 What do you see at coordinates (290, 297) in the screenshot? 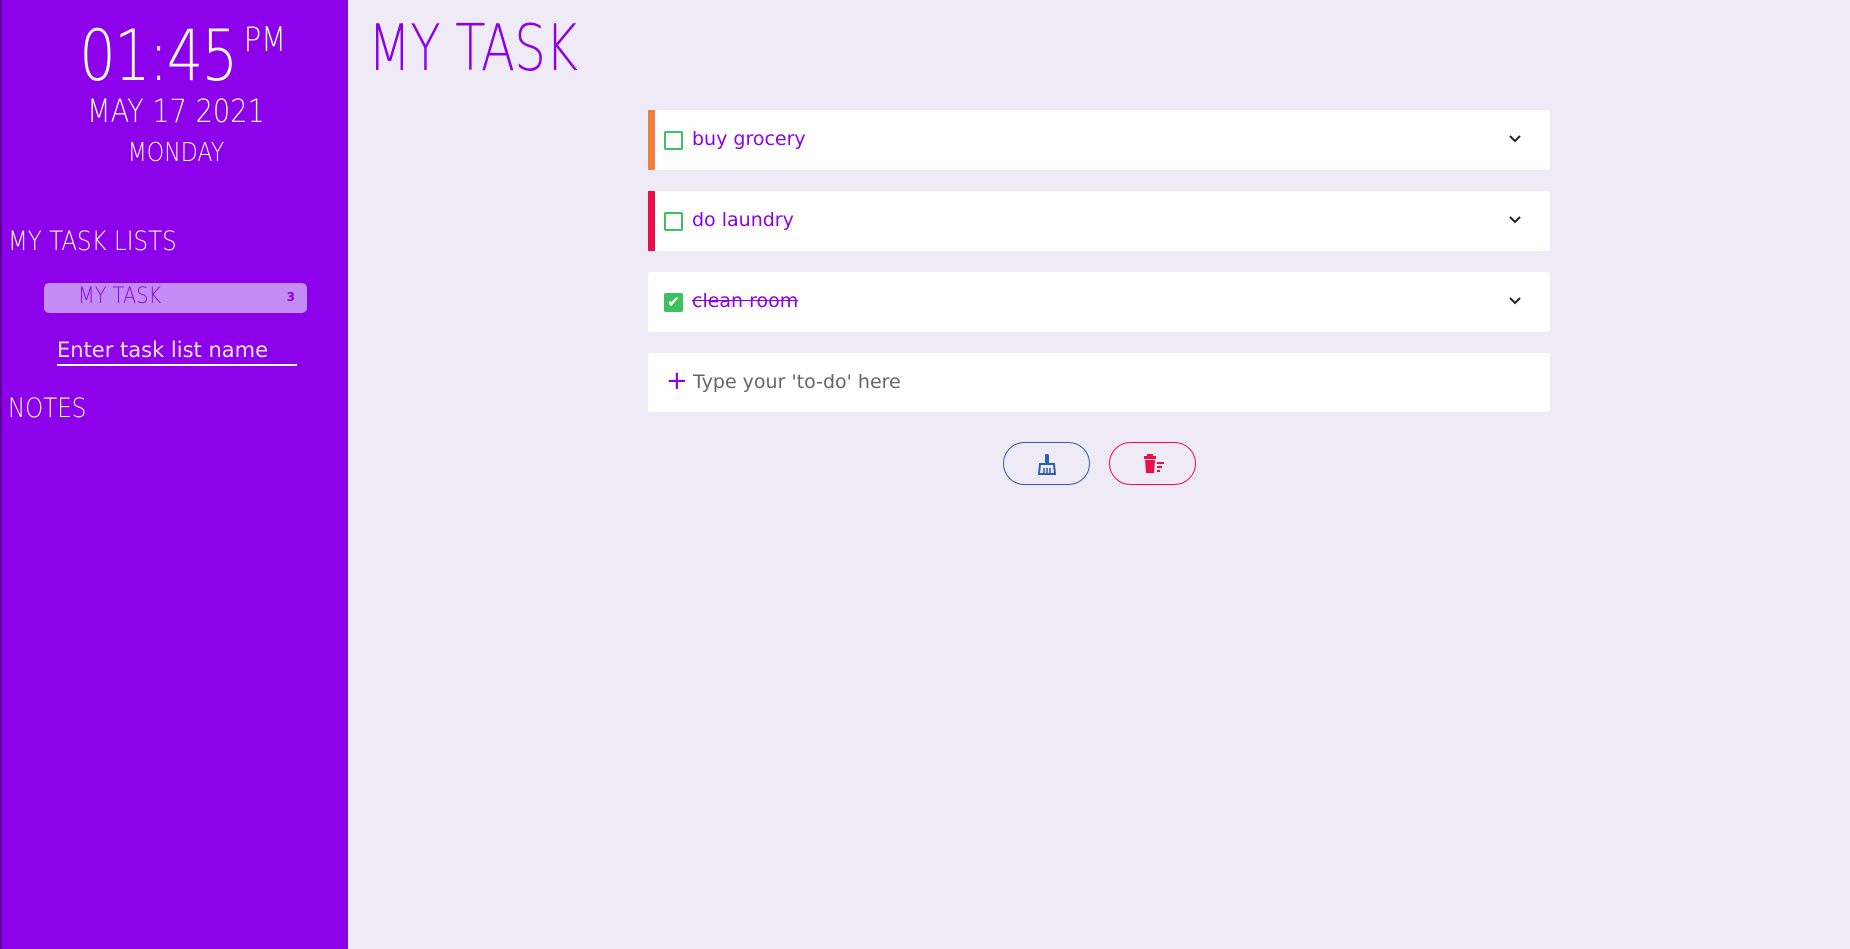
I see `task-count-badge: 3` at bounding box center [290, 297].